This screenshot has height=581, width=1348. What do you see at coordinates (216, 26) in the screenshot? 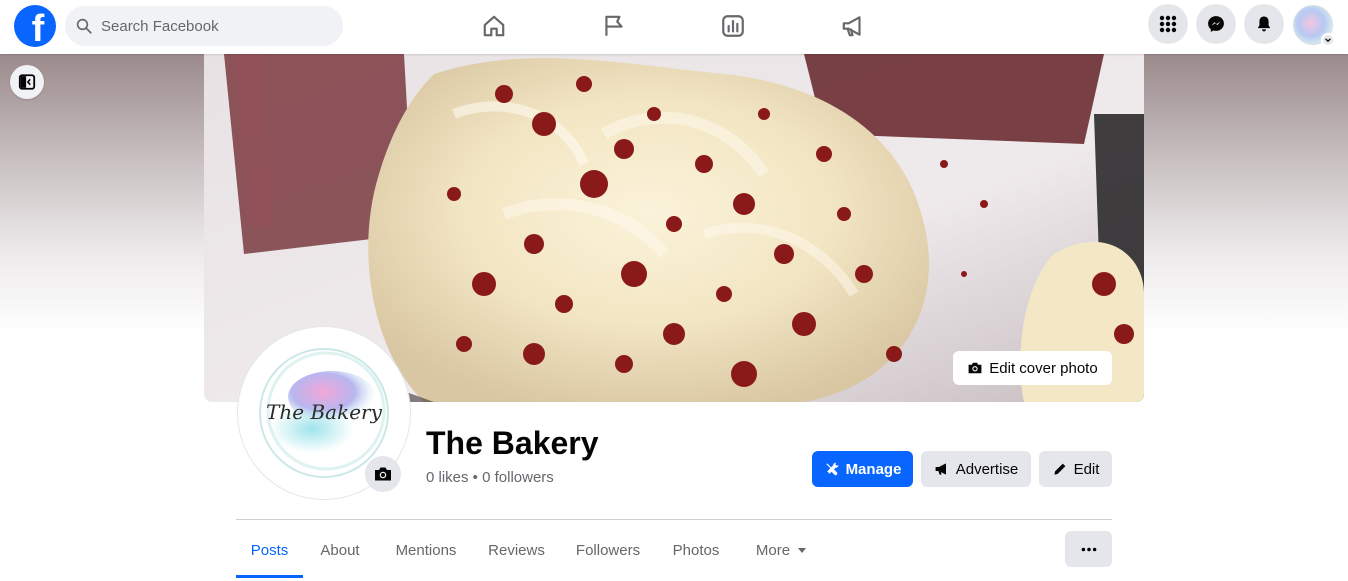
I see `search-input` at bounding box center [216, 26].